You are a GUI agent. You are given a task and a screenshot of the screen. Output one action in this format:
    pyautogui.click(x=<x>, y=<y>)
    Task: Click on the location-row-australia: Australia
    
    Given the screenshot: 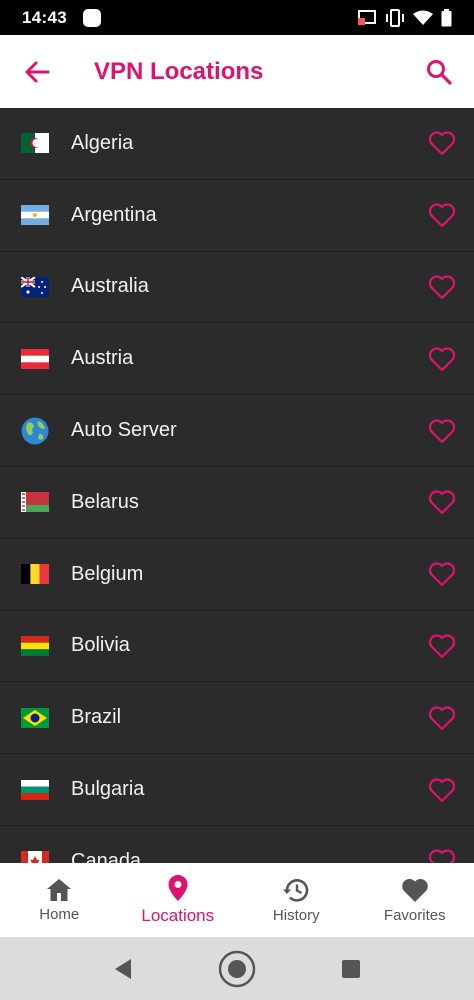 What is the action you would take?
    pyautogui.click(x=237, y=288)
    